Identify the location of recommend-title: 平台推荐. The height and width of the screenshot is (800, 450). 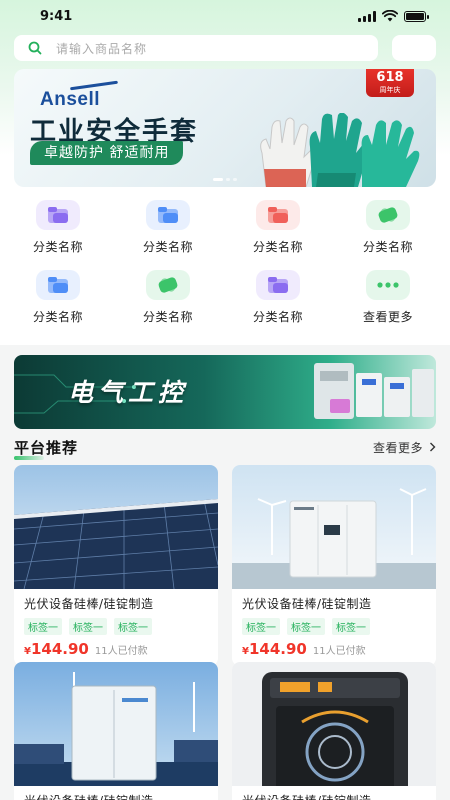
(46, 449).